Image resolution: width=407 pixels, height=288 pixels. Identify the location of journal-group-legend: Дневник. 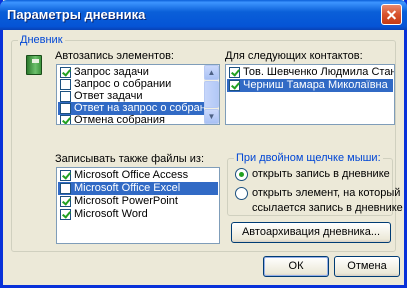
(41, 40).